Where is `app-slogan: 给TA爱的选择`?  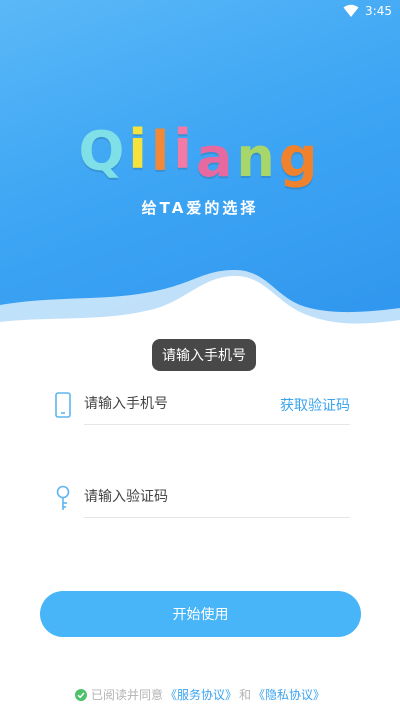 app-slogan: 给TA爱的选择 is located at coordinates (200, 208).